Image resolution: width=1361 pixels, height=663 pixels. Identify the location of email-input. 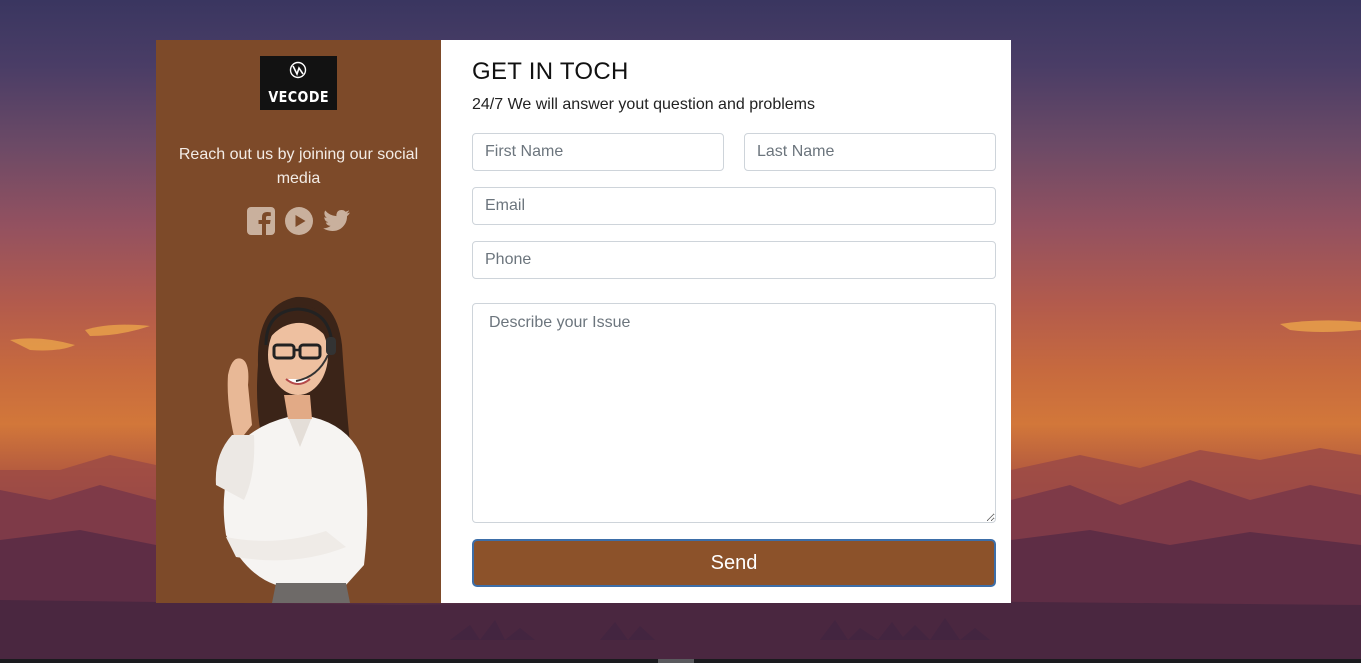
(734, 206).